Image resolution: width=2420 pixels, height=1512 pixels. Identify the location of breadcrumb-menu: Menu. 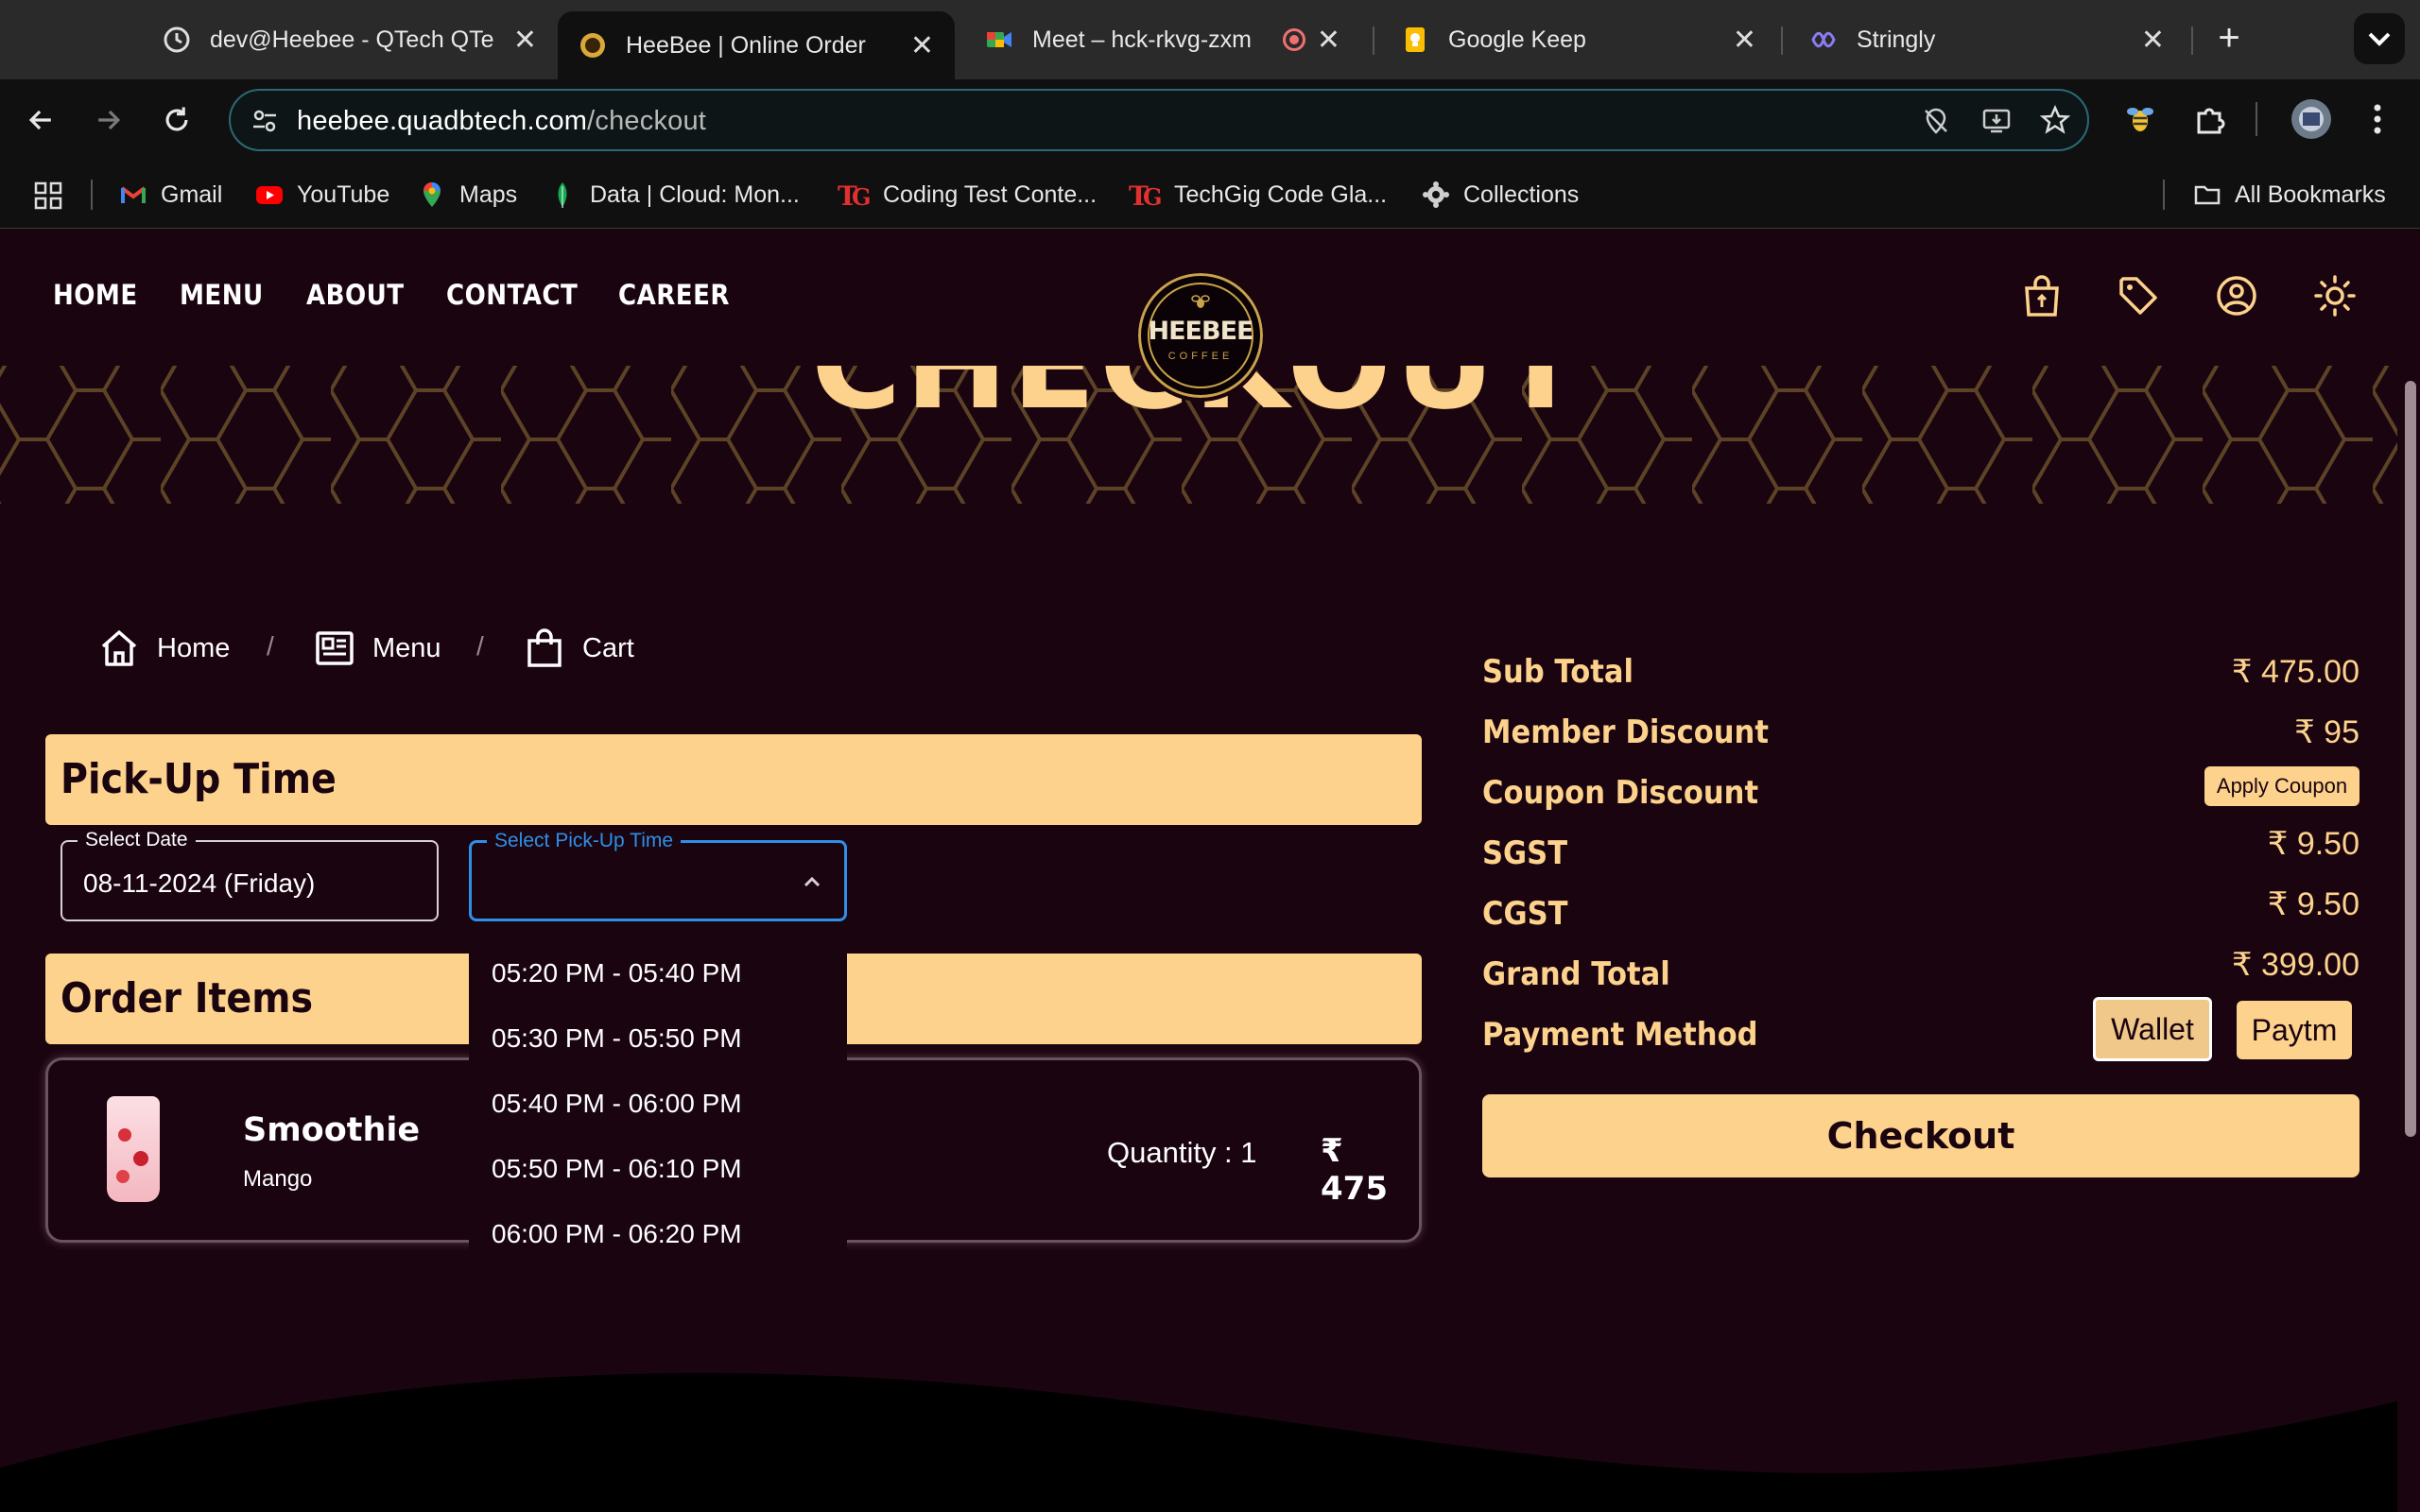
(377, 648).